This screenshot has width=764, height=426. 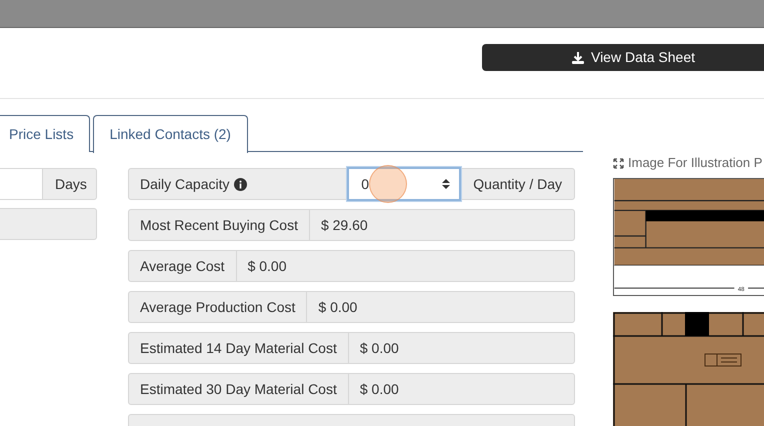 I want to click on click-indicator, so click(x=388, y=184).